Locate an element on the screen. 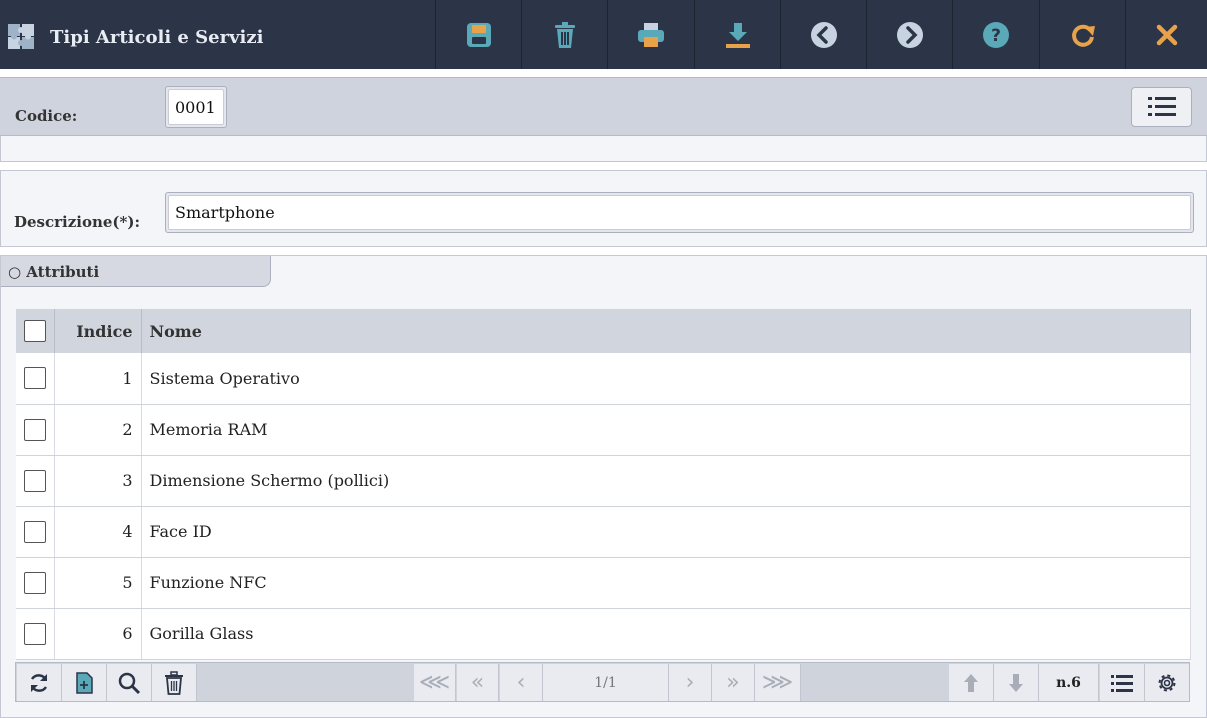 The height and width of the screenshot is (718, 1207). new-document-icon is located at coordinates (84, 682).